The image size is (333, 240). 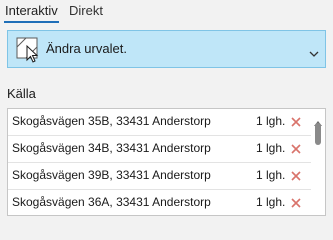 I want to click on change-selection-label: Ändra urvalet., so click(x=86, y=48).